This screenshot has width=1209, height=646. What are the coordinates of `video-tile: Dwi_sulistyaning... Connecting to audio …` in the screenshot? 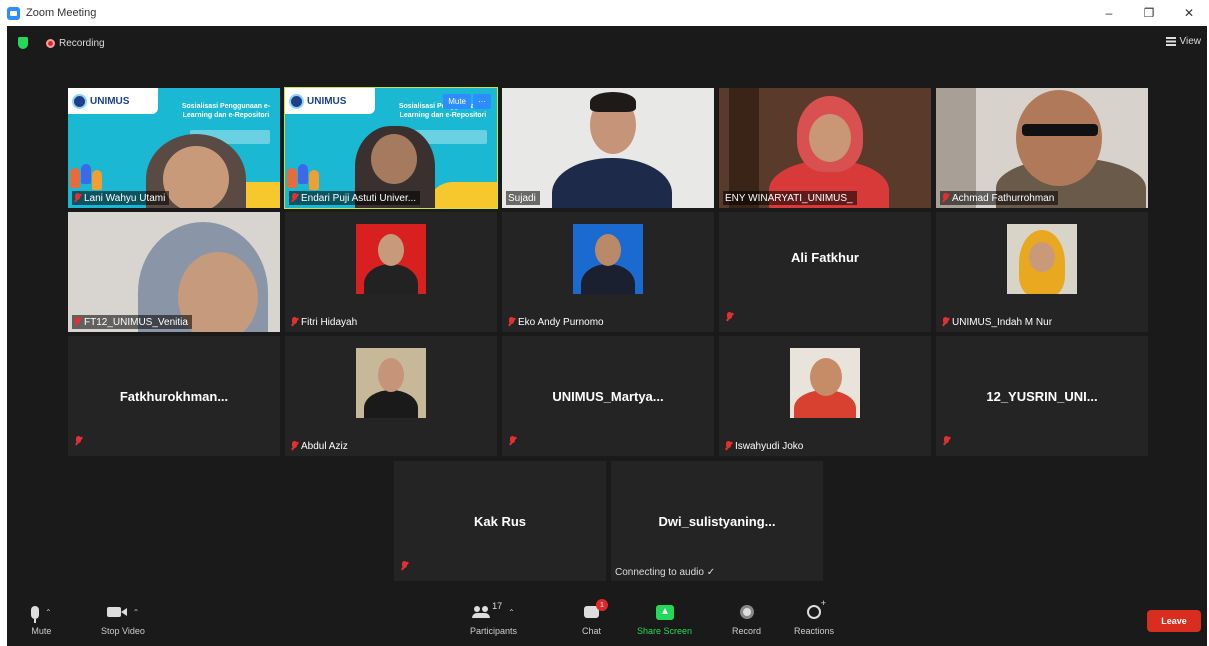 It's located at (717, 521).